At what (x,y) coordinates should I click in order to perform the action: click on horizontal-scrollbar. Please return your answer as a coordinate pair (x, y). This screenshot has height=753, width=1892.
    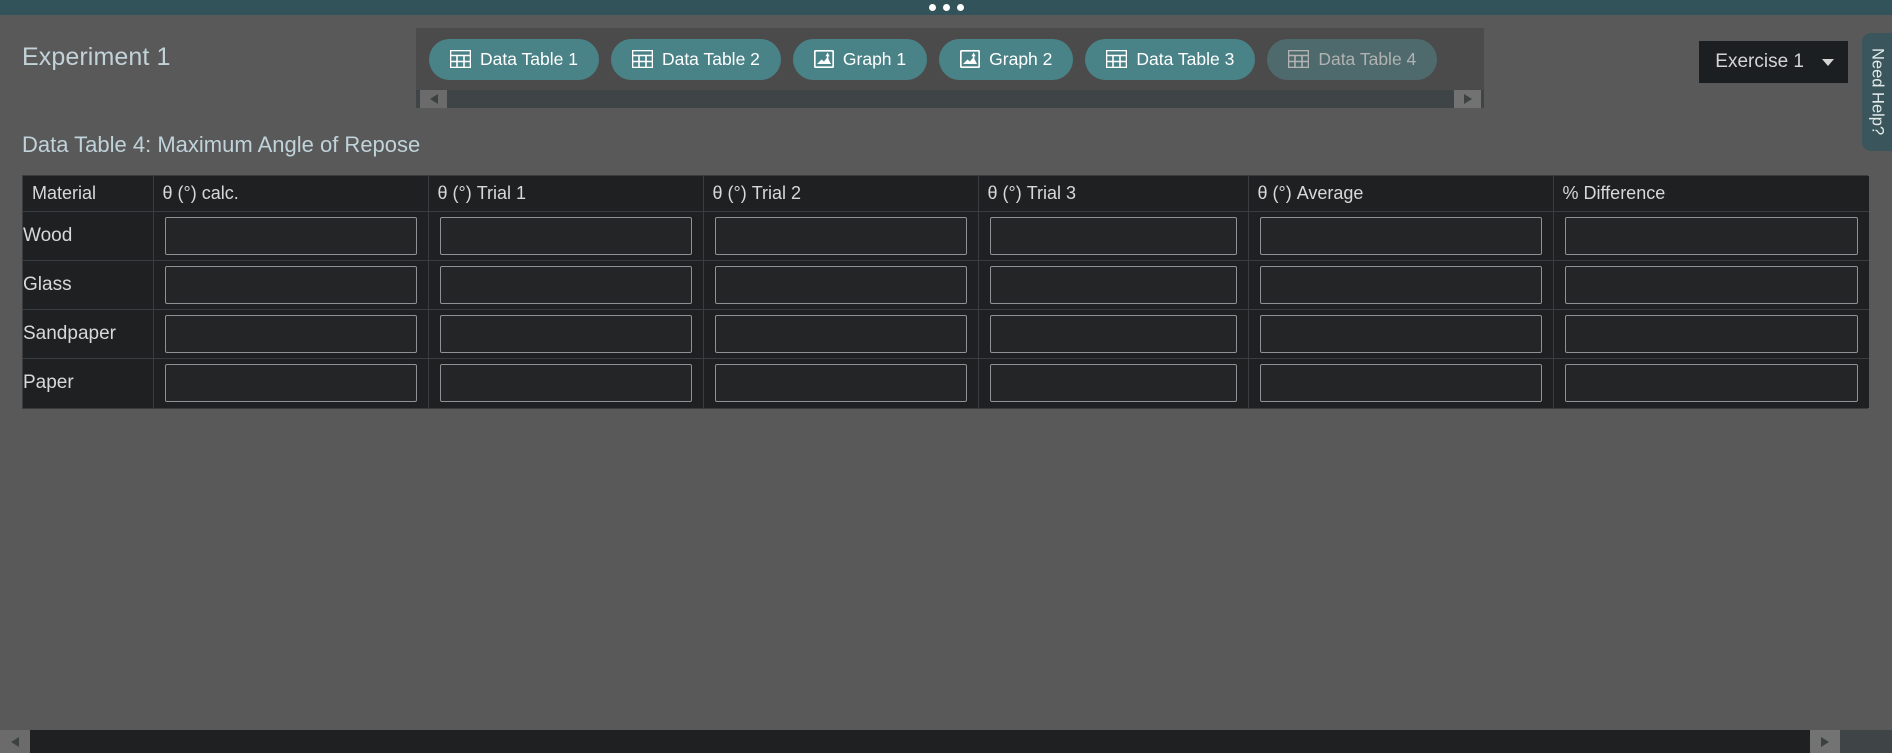
    Looking at the image, I should click on (946, 741).